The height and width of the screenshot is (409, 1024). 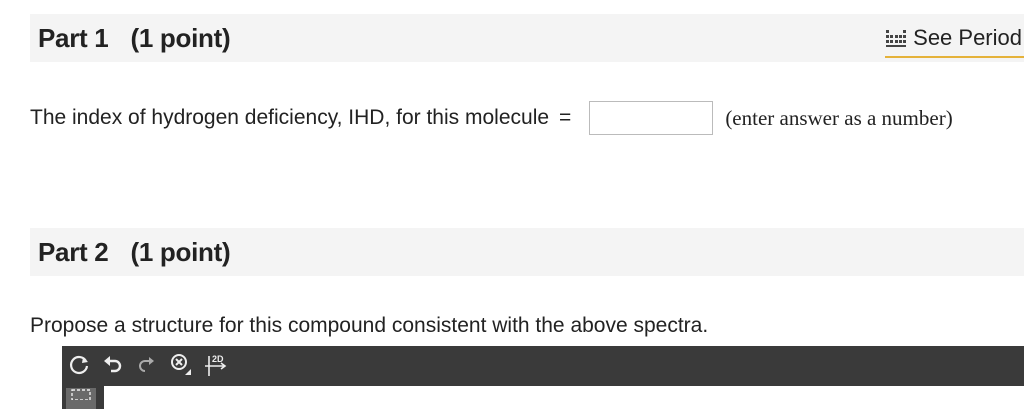 I want to click on equals-sign: =, so click(x=565, y=117).